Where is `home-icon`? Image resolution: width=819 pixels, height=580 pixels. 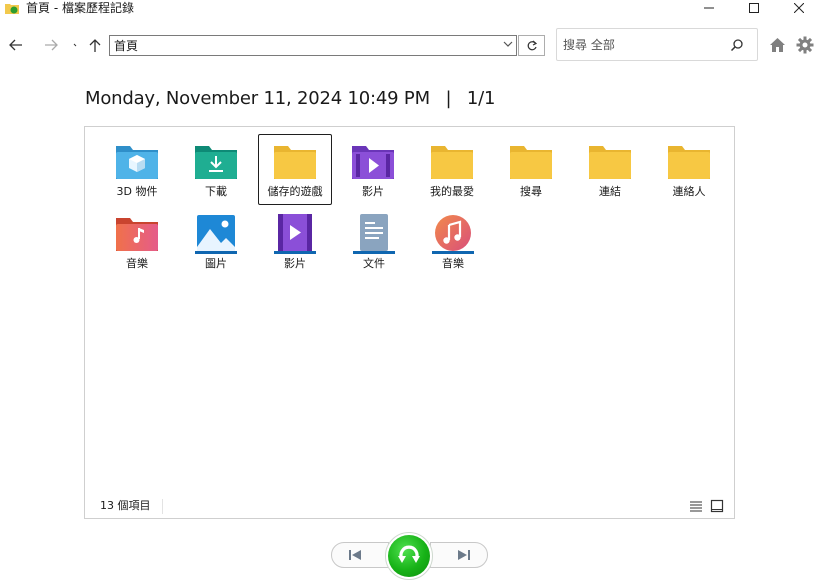
home-icon is located at coordinates (777, 45).